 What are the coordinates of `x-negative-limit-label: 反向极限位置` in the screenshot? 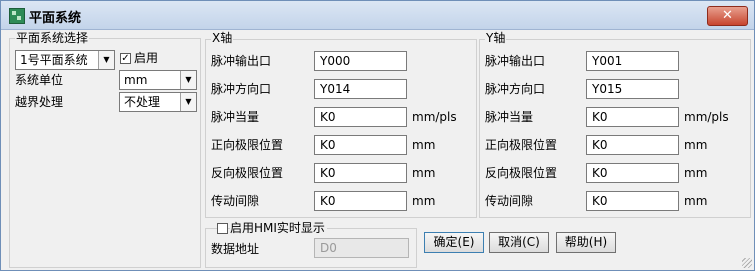 It's located at (247, 173).